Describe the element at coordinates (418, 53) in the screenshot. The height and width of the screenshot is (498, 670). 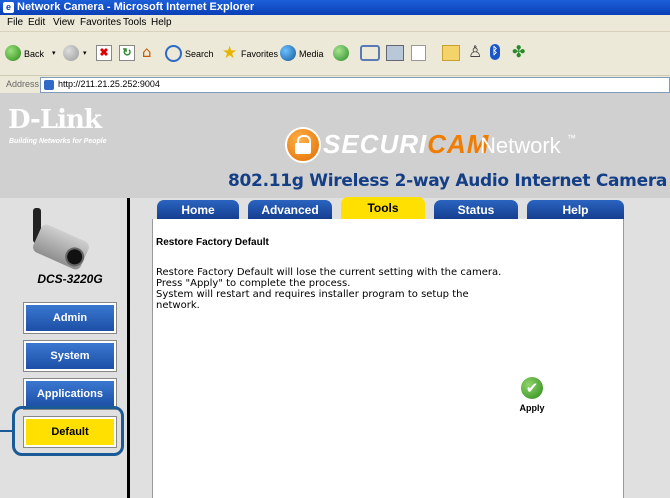
I see `edit-page-icon` at that location.